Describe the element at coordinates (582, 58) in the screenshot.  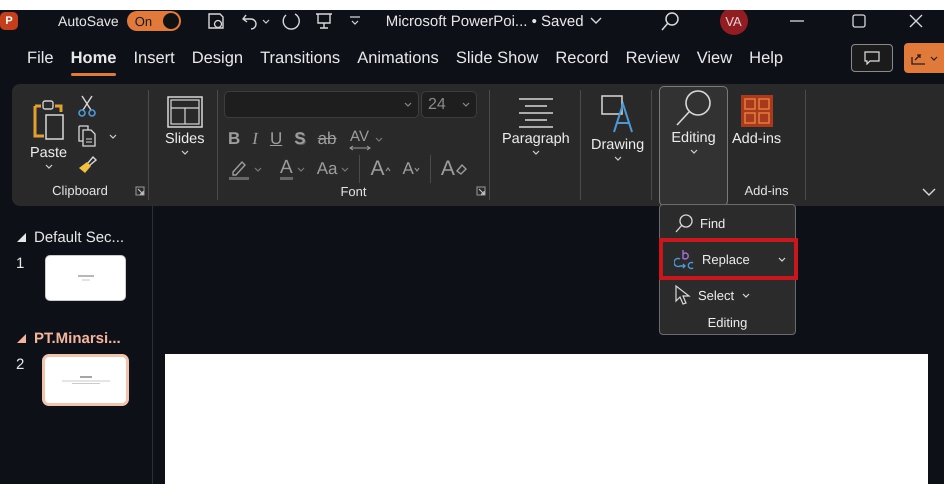
I see `ribbon-tab: Record` at that location.